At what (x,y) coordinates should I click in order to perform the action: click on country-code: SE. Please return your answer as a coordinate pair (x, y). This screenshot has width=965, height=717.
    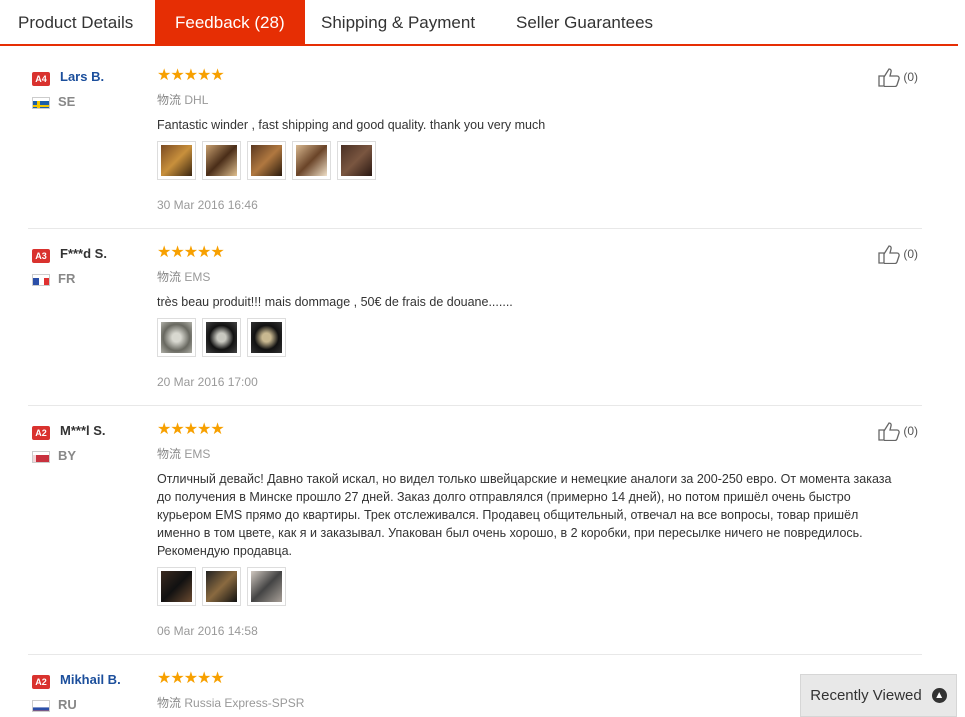
    Looking at the image, I should click on (67, 101).